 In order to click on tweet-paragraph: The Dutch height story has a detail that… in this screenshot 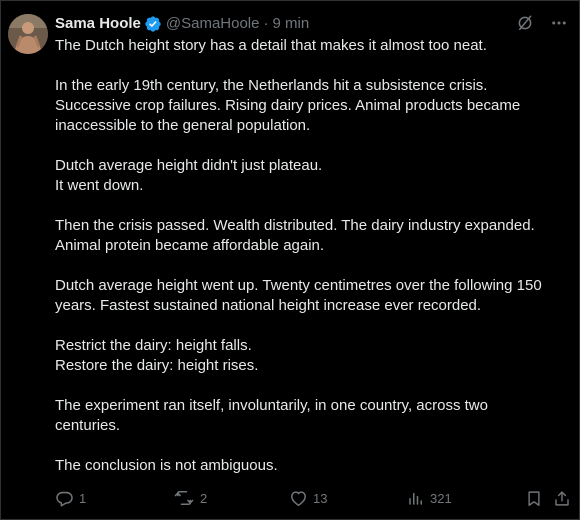, I will do `click(311, 46)`.